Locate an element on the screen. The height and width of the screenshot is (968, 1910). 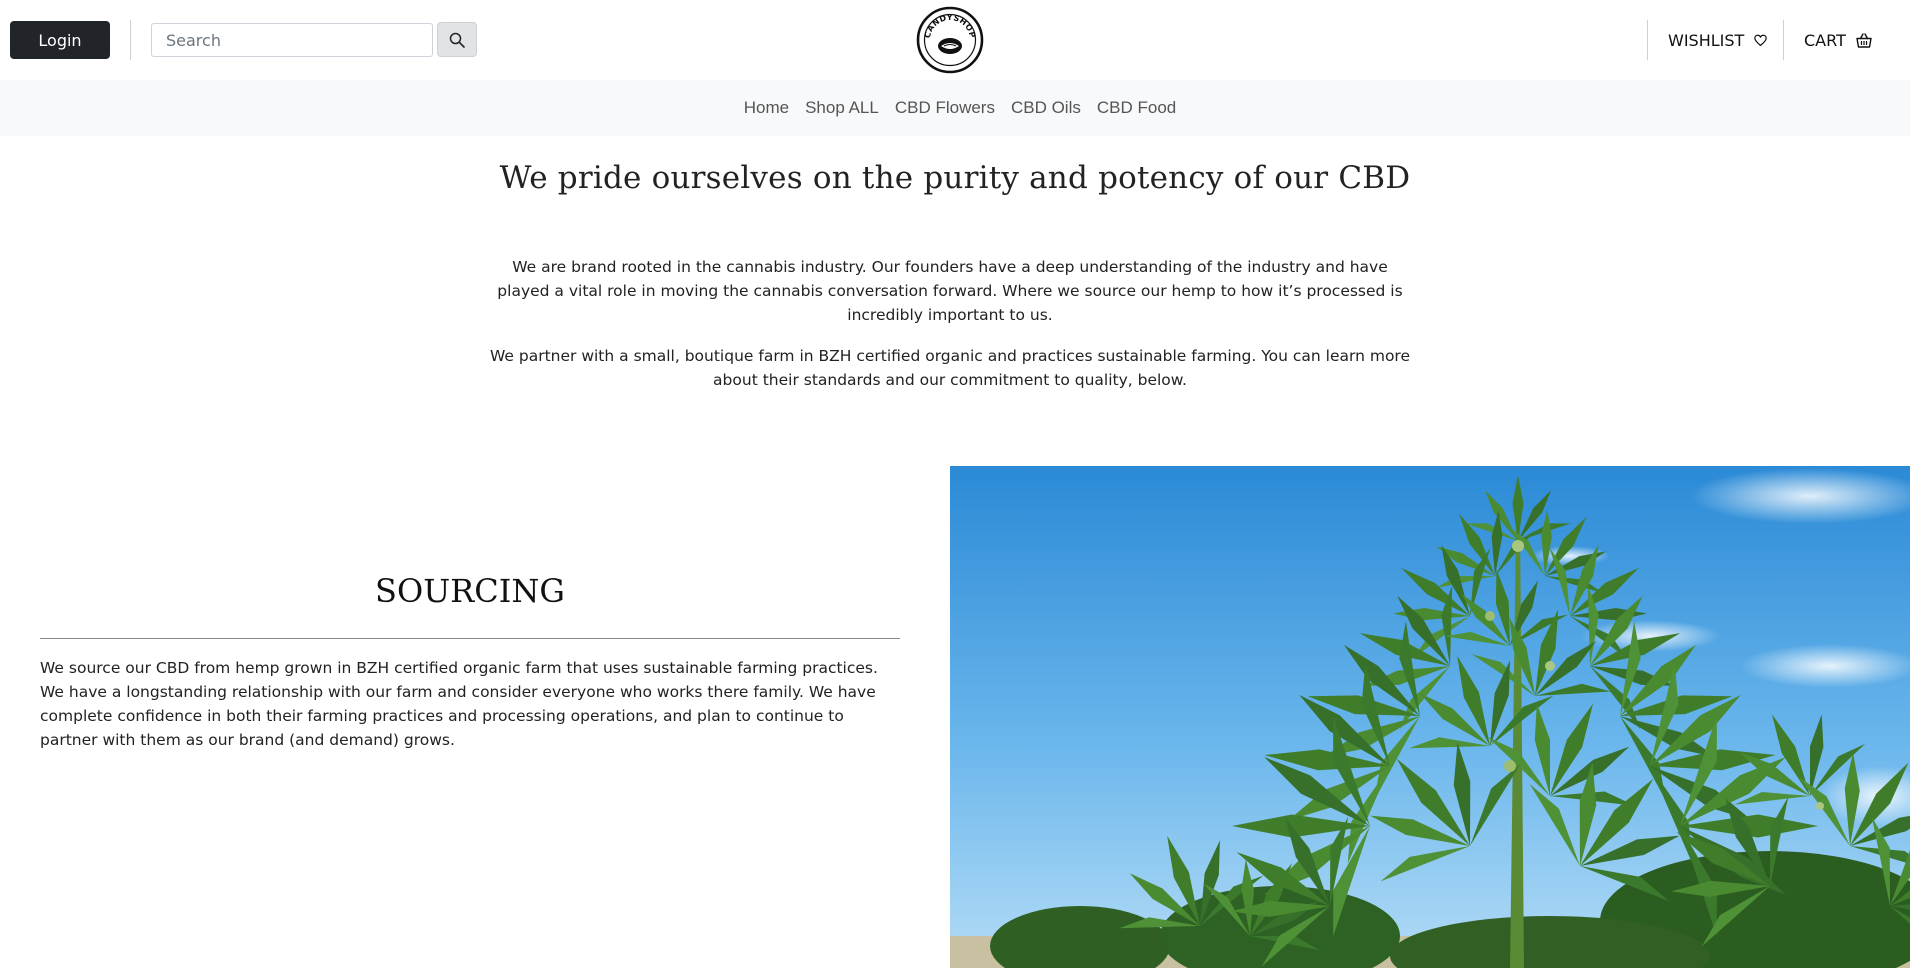
nav-item-cbd-oils: CBD Oils is located at coordinates (1046, 108).